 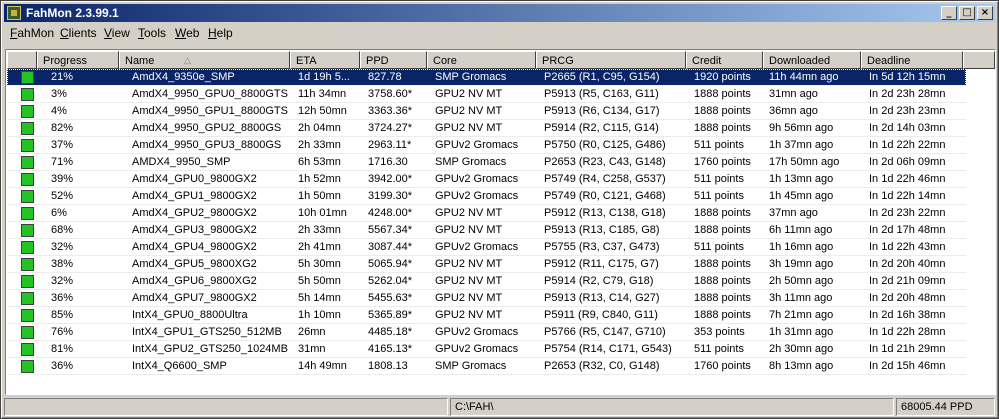 What do you see at coordinates (152, 33) in the screenshot?
I see `menu-tools: Tools` at bounding box center [152, 33].